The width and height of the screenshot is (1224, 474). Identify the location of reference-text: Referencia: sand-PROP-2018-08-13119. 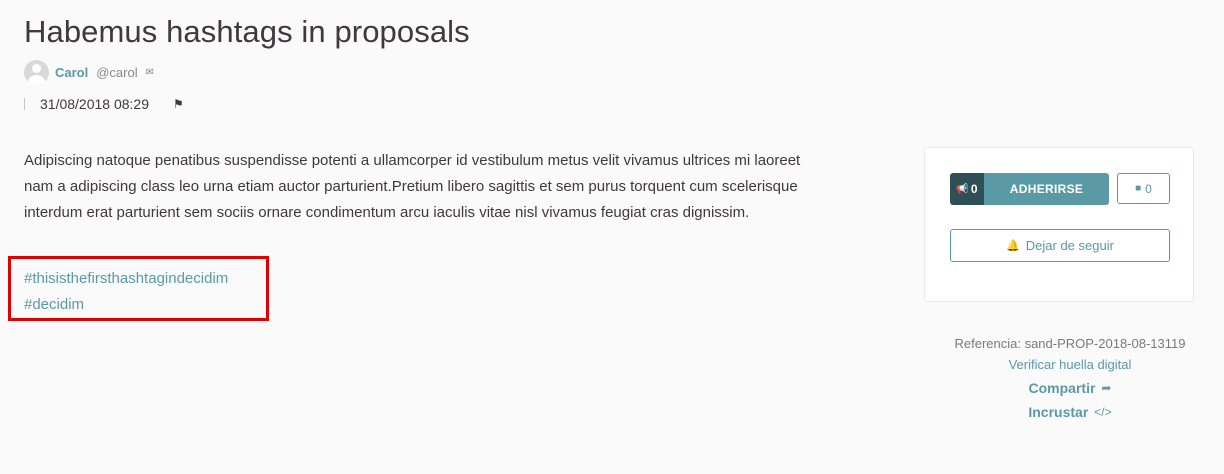
(1070, 343).